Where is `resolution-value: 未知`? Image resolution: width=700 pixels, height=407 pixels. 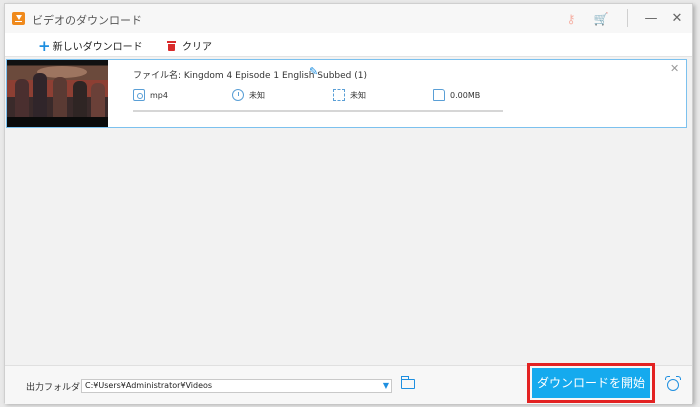 resolution-value: 未知 is located at coordinates (358, 95).